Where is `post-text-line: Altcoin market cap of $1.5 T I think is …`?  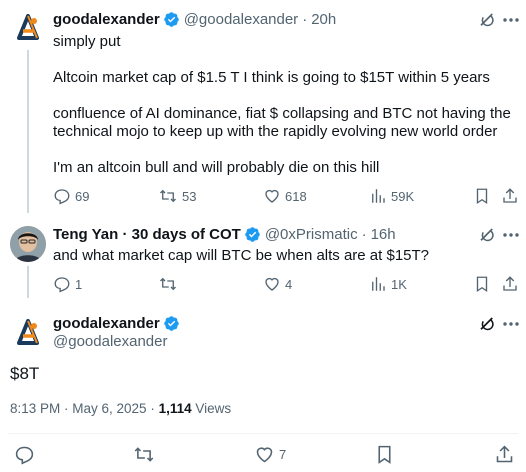 post-text-line: Altcoin market cap of $1.5 T I think is … is located at coordinates (271, 77).